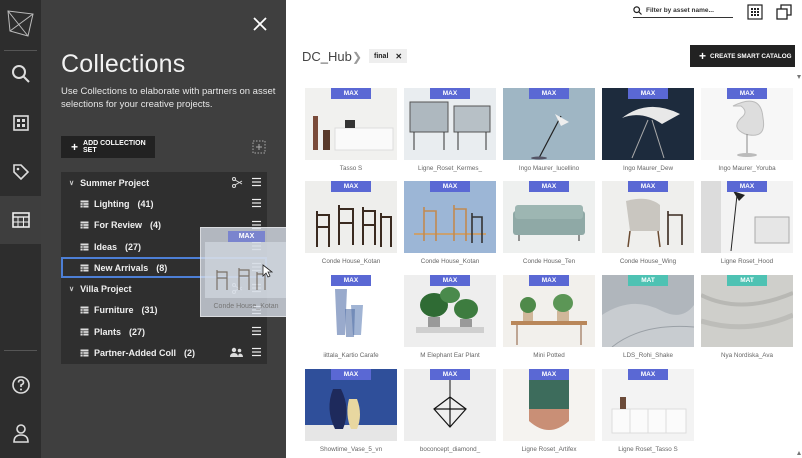 The height and width of the screenshot is (458, 802). Describe the element at coordinates (164, 182) in the screenshot. I see `collection-set-row: ∨ Summer Project` at that location.